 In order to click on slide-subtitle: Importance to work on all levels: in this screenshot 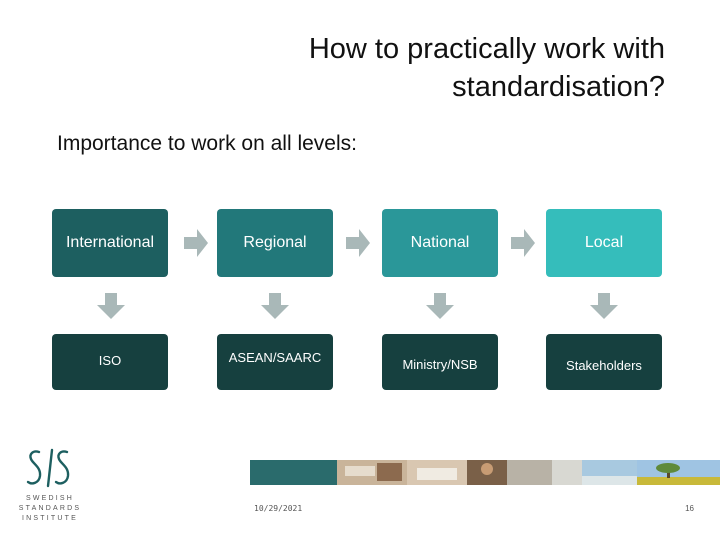, I will do `click(207, 143)`.